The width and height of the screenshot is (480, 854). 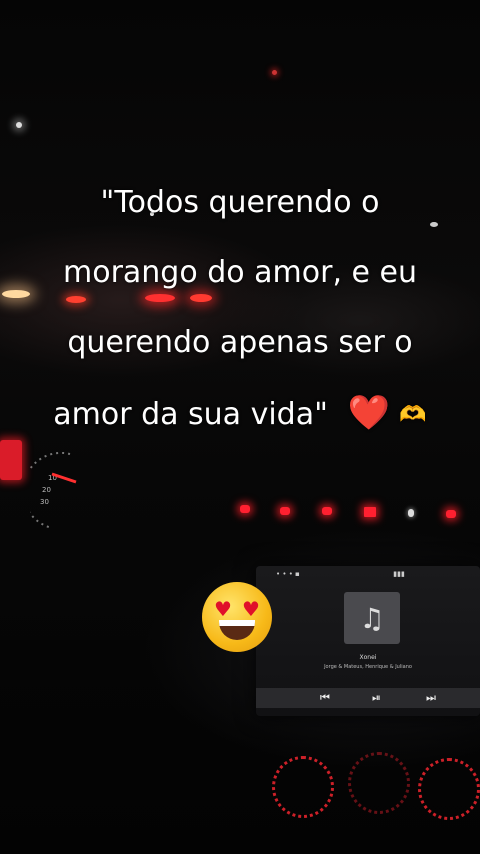 What do you see at coordinates (368, 657) in the screenshot?
I see `song-title: Xonei` at bounding box center [368, 657].